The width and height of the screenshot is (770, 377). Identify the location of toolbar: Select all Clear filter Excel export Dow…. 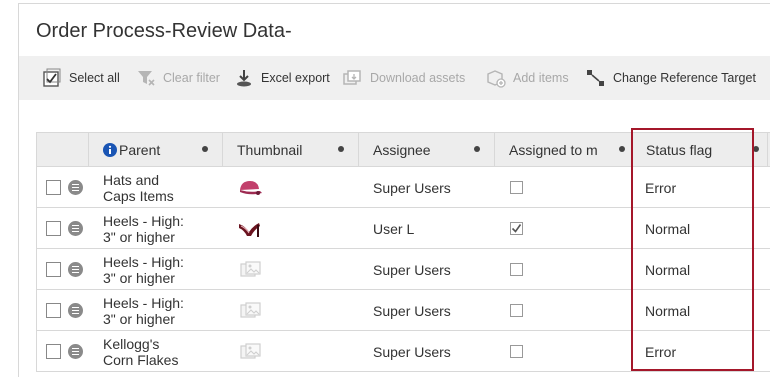
(394, 78).